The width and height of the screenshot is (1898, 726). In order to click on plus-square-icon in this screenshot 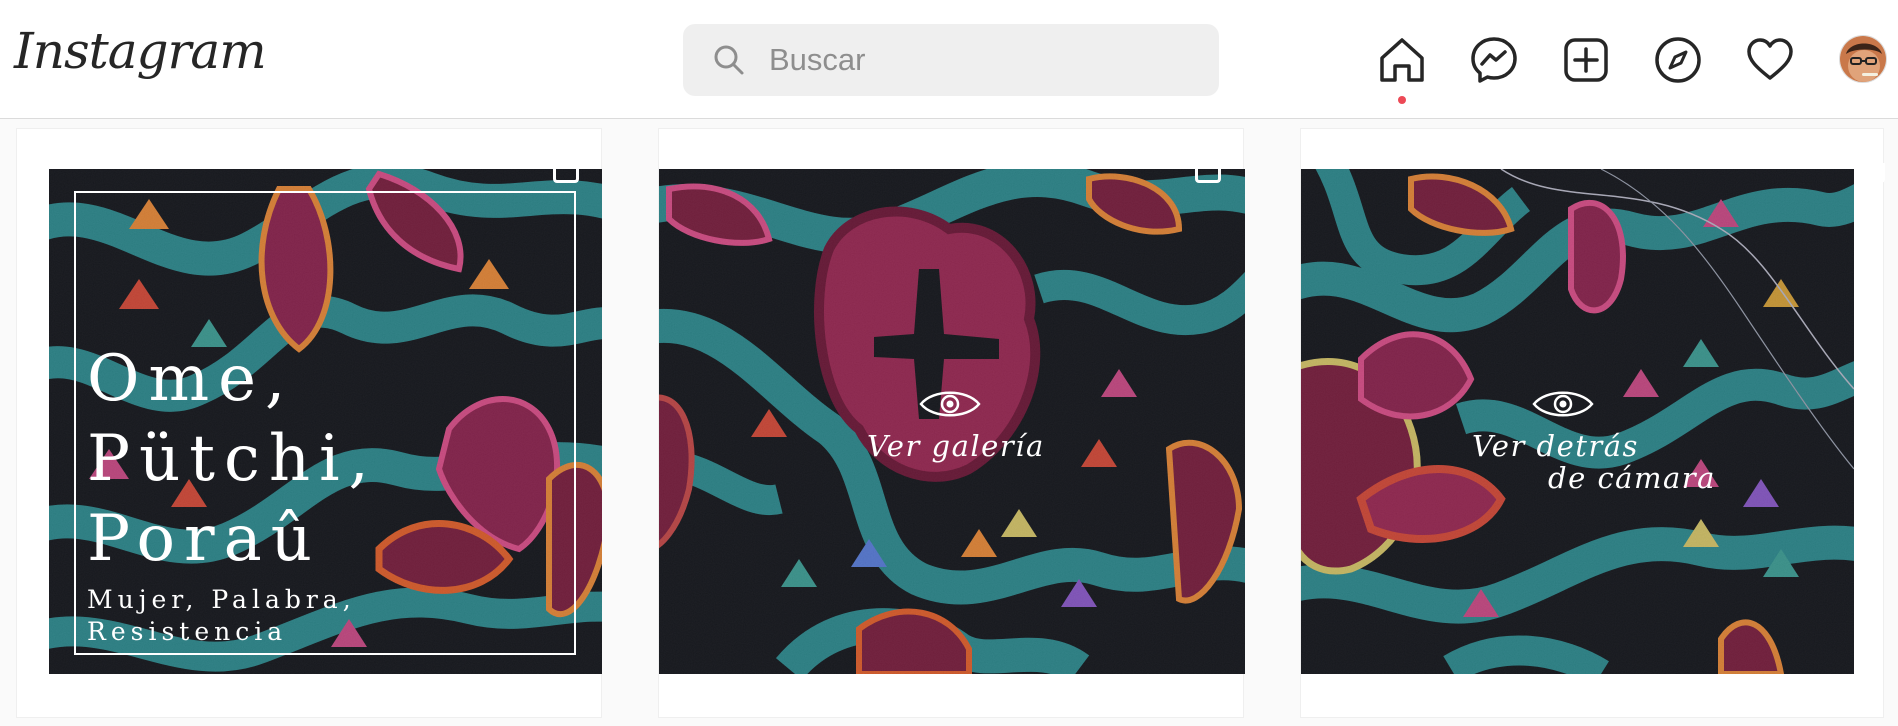, I will do `click(1586, 60)`.